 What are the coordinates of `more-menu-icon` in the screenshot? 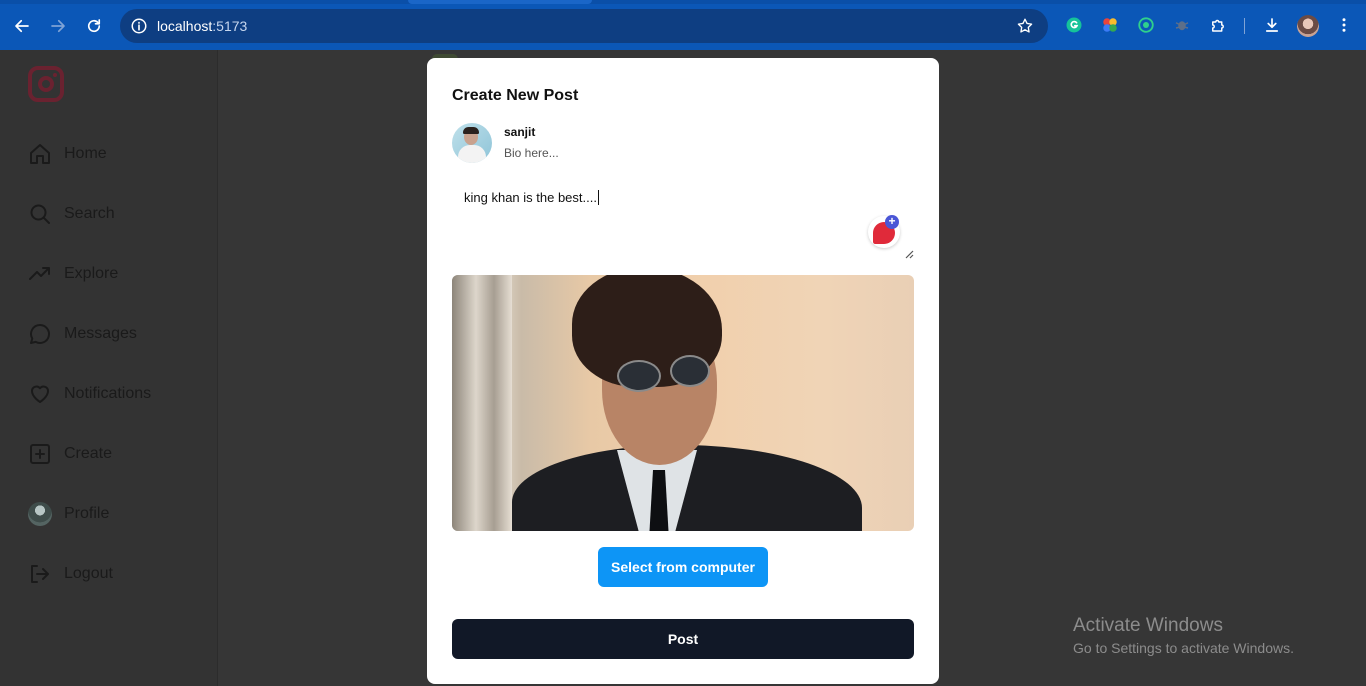 It's located at (1344, 25).